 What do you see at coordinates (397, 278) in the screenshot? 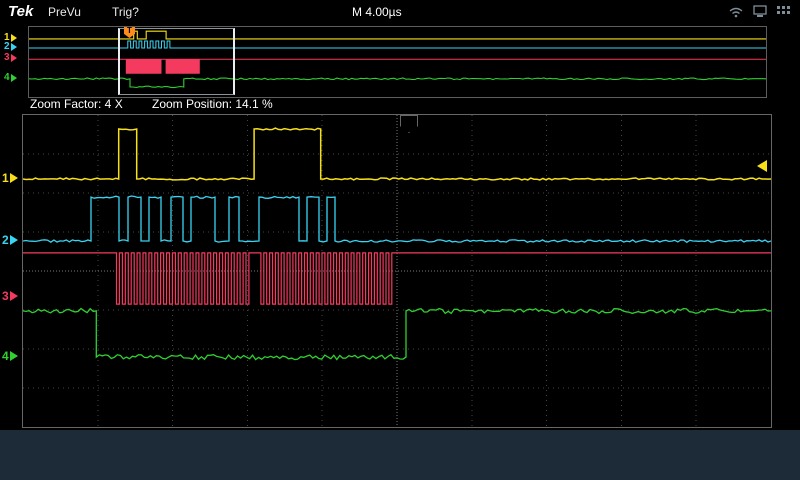
I see `trace-ch3` at bounding box center [397, 278].